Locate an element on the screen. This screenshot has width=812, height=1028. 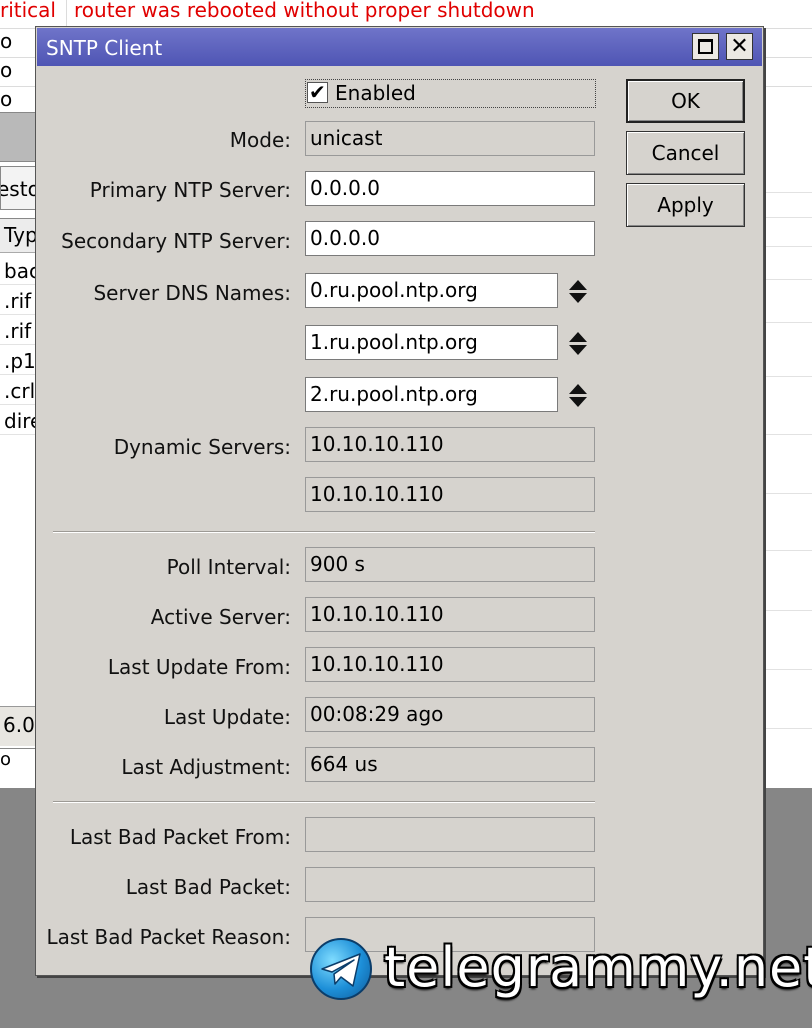
dns-name-input-2: 1.ru.pool.ntp.org is located at coordinates (431, 342).